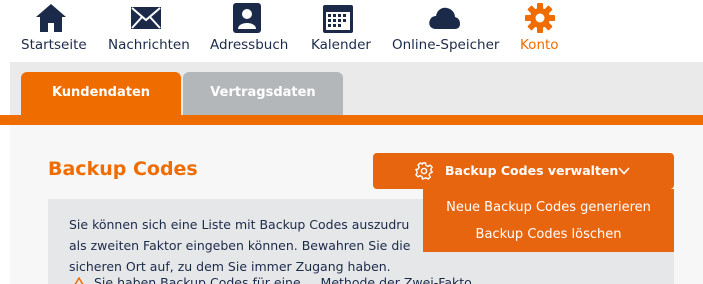  I want to click on tab-underline, so click(351, 120).